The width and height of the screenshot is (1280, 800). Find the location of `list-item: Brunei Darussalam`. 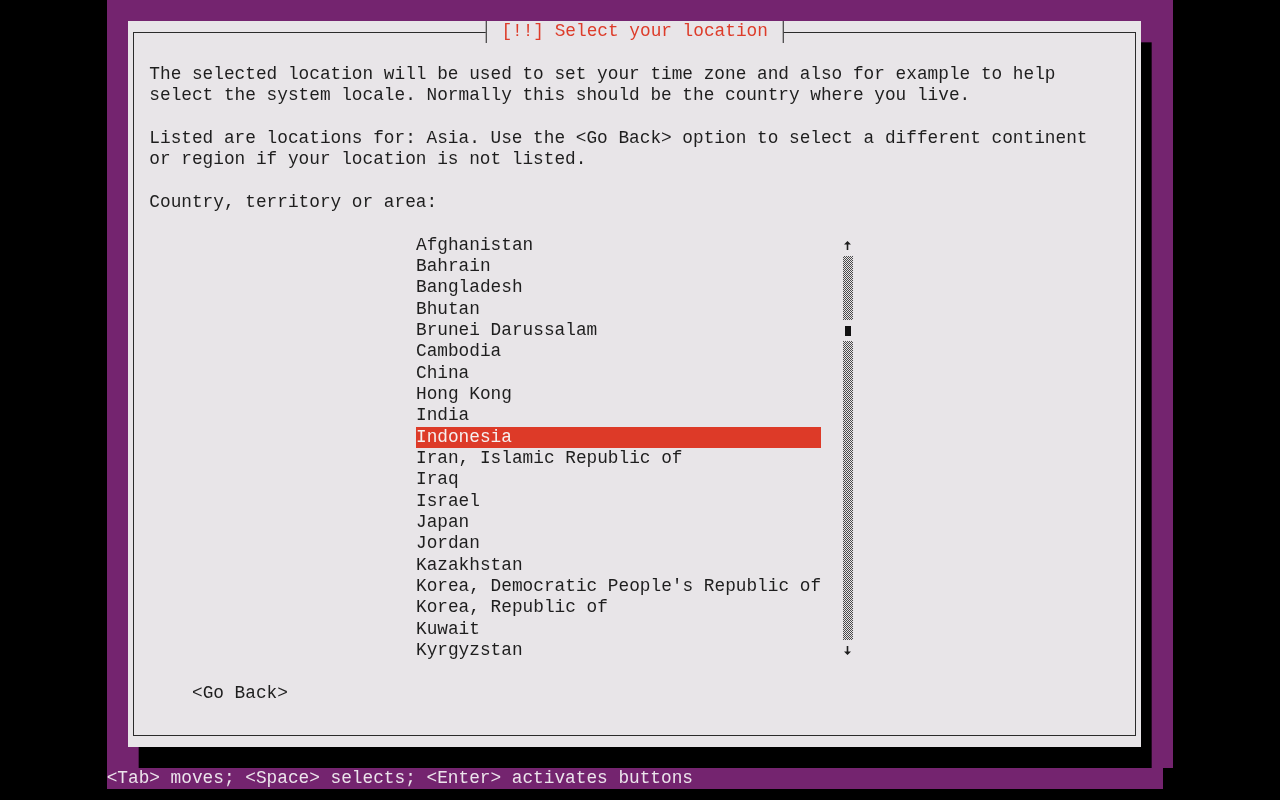

list-item: Brunei Darussalam is located at coordinates (618, 330).